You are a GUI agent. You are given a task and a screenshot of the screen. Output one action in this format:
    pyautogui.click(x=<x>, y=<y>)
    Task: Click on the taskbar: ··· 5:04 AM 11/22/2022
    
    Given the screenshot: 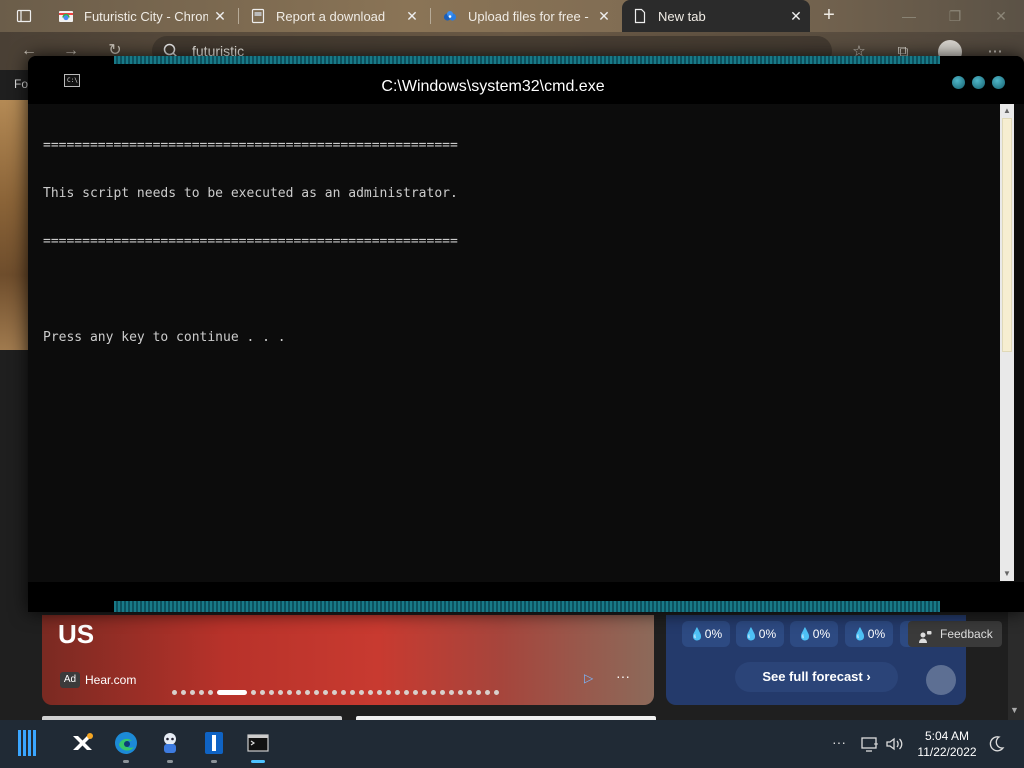 What is the action you would take?
    pyautogui.click(x=512, y=744)
    